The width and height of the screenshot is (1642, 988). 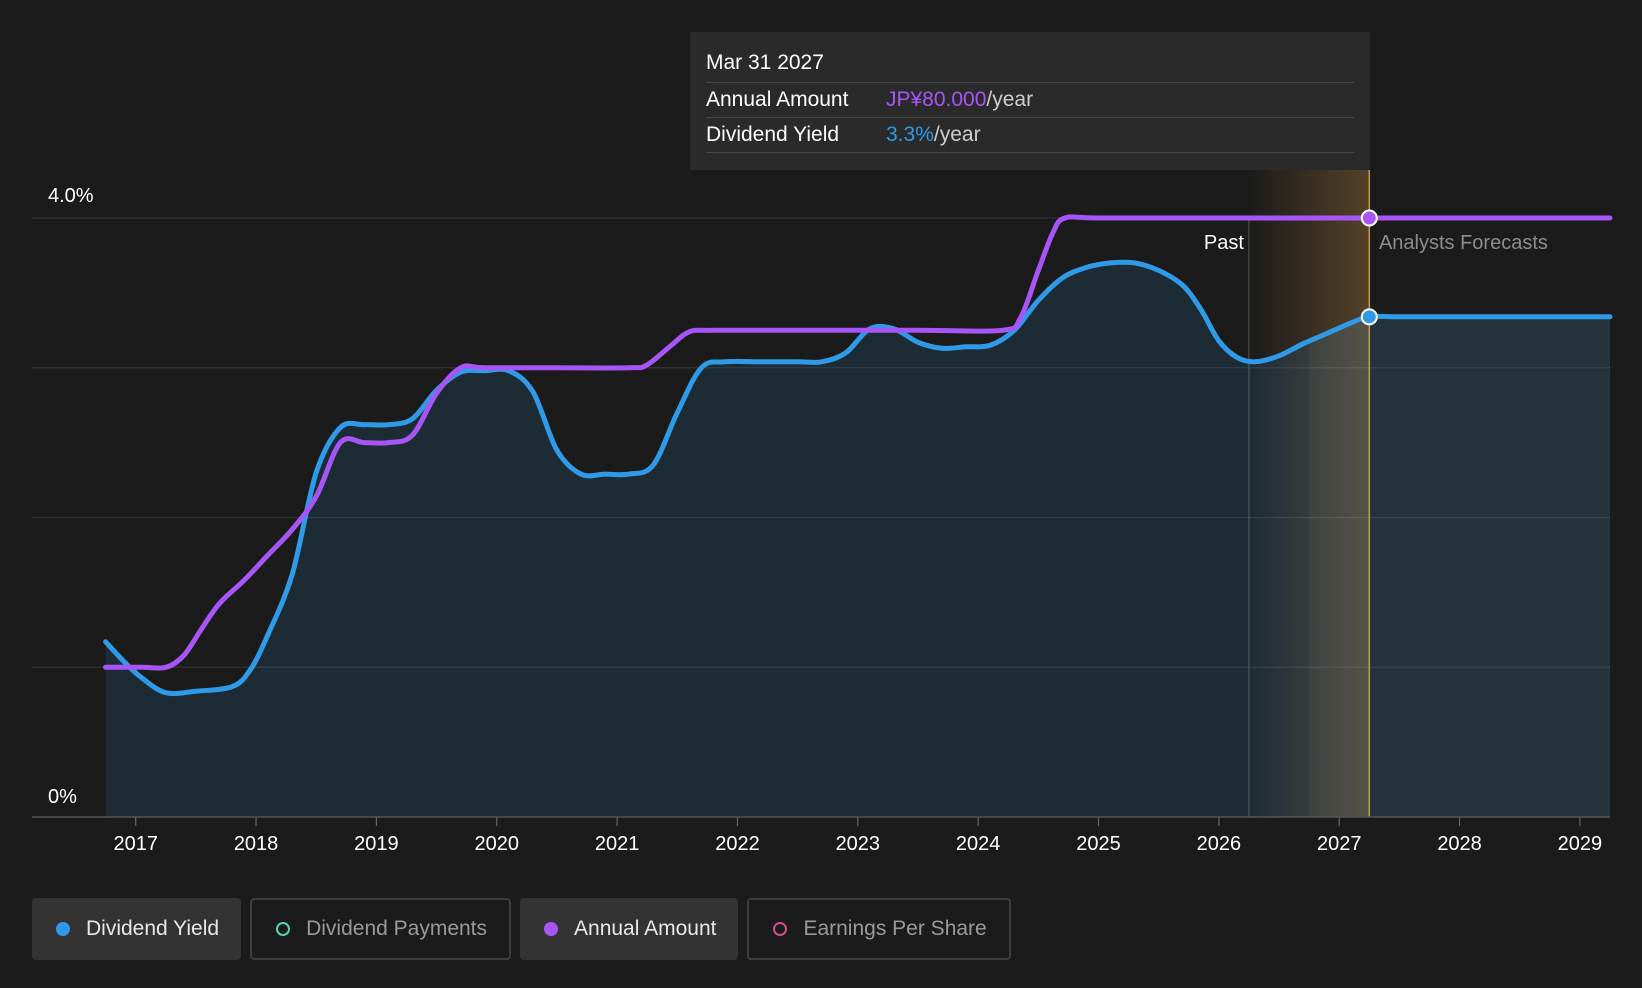 I want to click on x-tick-label: 2017, so click(x=135, y=844).